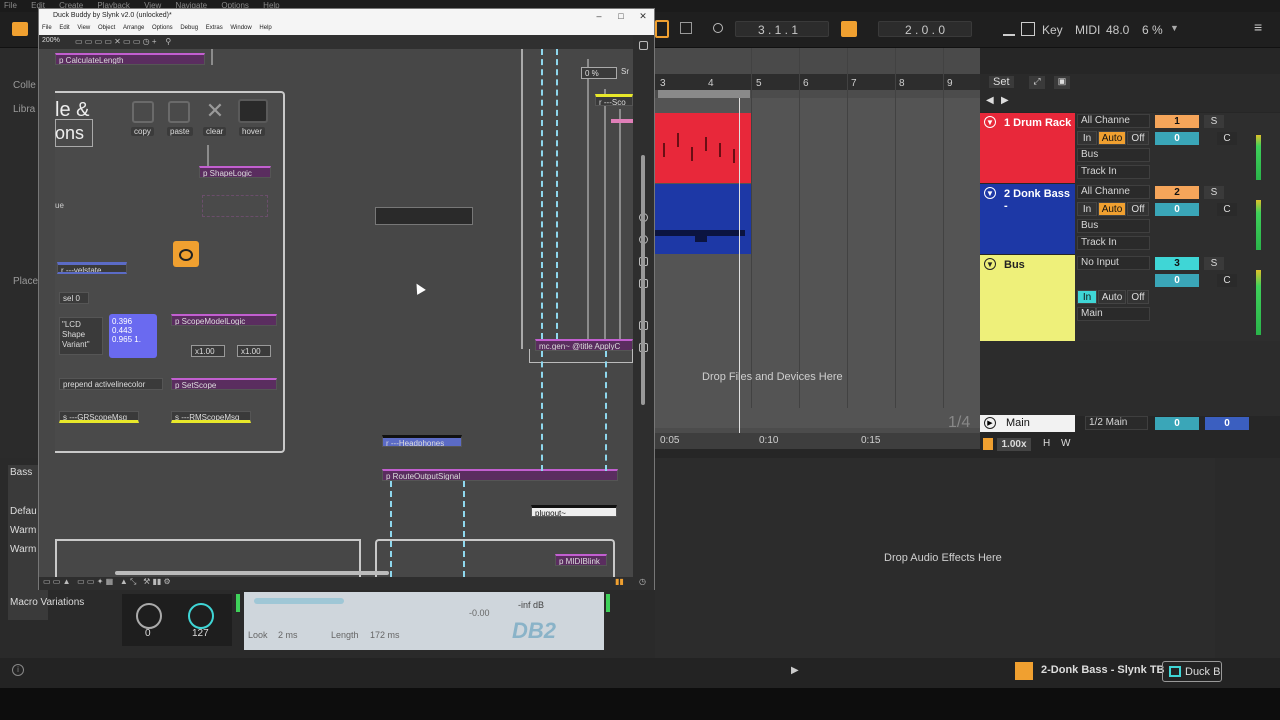 The width and height of the screenshot is (1280, 720). Describe the element at coordinates (1227, 209) in the screenshot. I see `track-2-pan: C` at that location.